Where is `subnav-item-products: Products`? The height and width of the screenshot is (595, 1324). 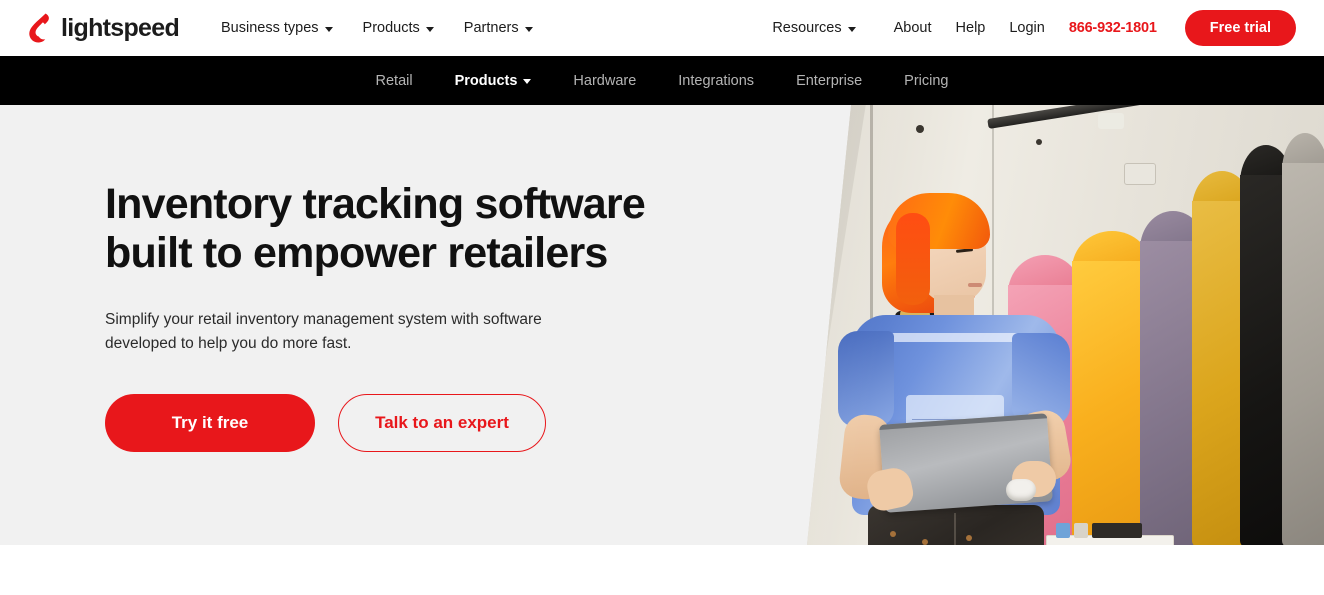 subnav-item-products: Products is located at coordinates (493, 81).